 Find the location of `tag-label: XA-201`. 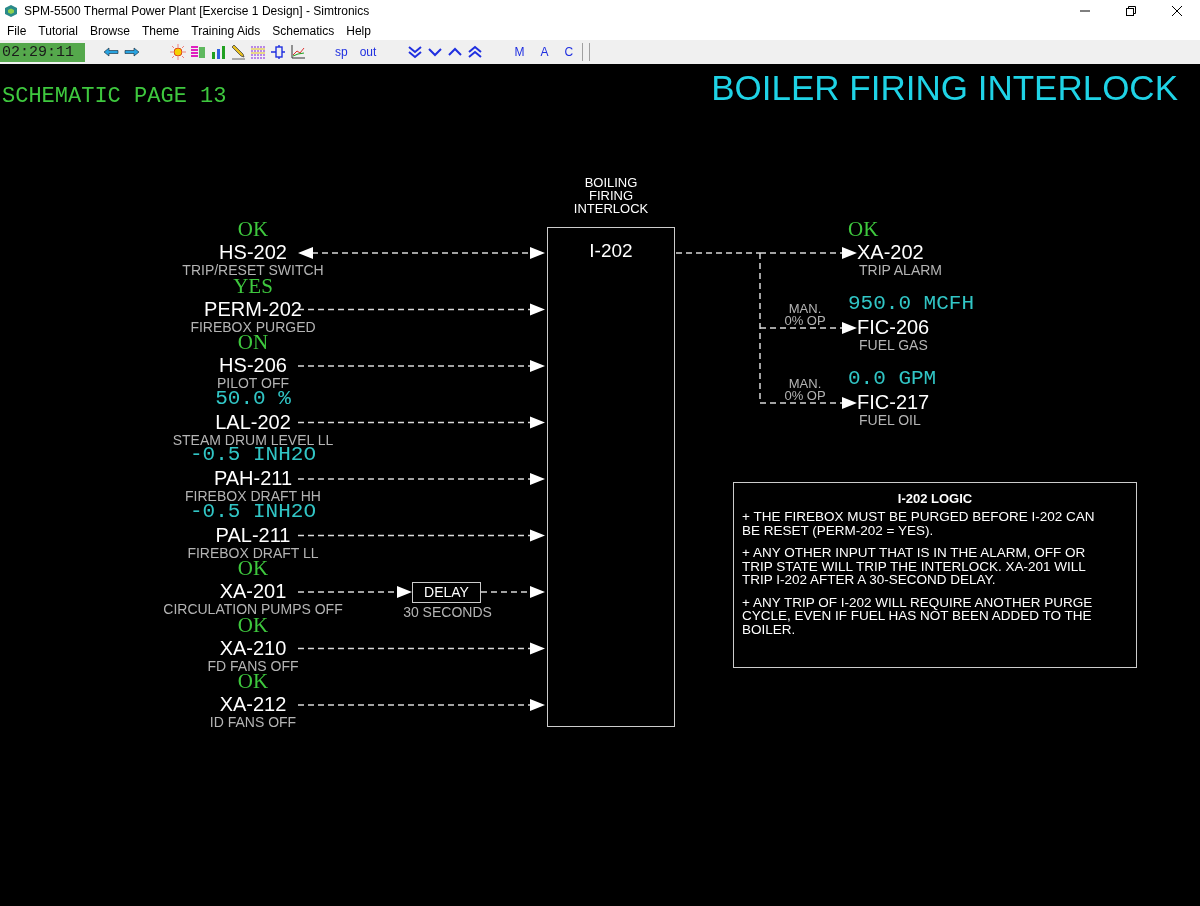

tag-label: XA-201 is located at coordinates (253, 591).